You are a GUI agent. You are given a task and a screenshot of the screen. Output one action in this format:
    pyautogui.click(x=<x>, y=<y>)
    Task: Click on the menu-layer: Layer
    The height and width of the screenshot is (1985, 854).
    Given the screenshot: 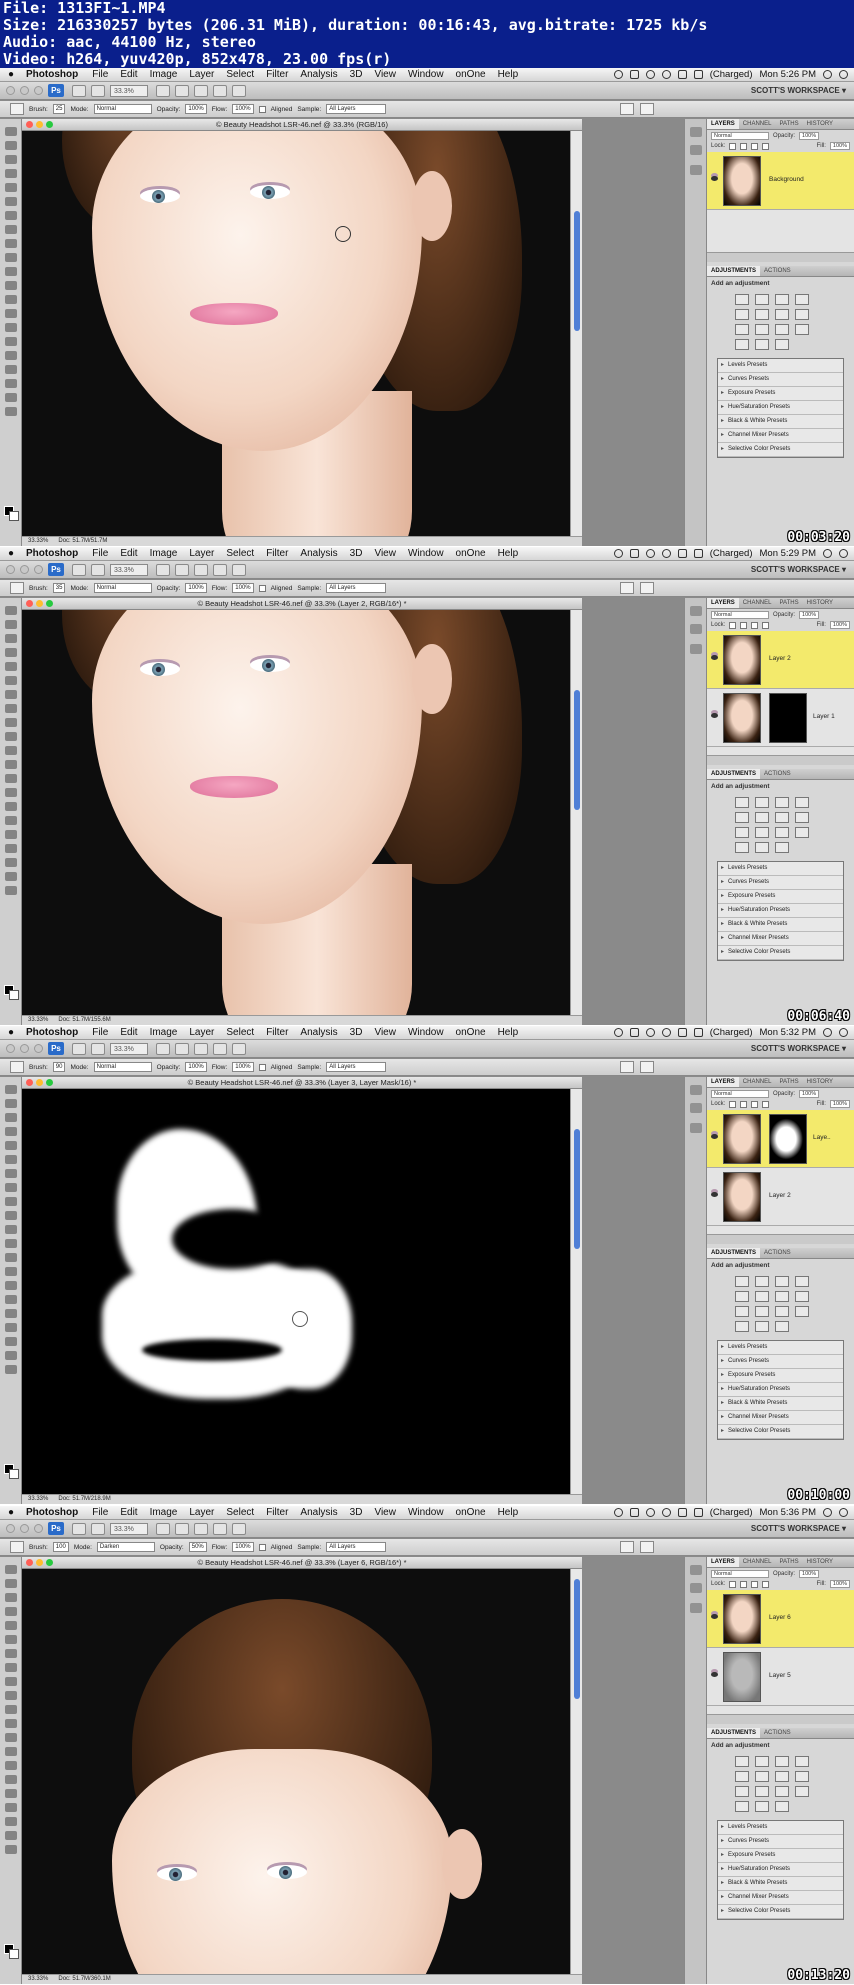 What is the action you would take?
    pyautogui.click(x=201, y=1512)
    